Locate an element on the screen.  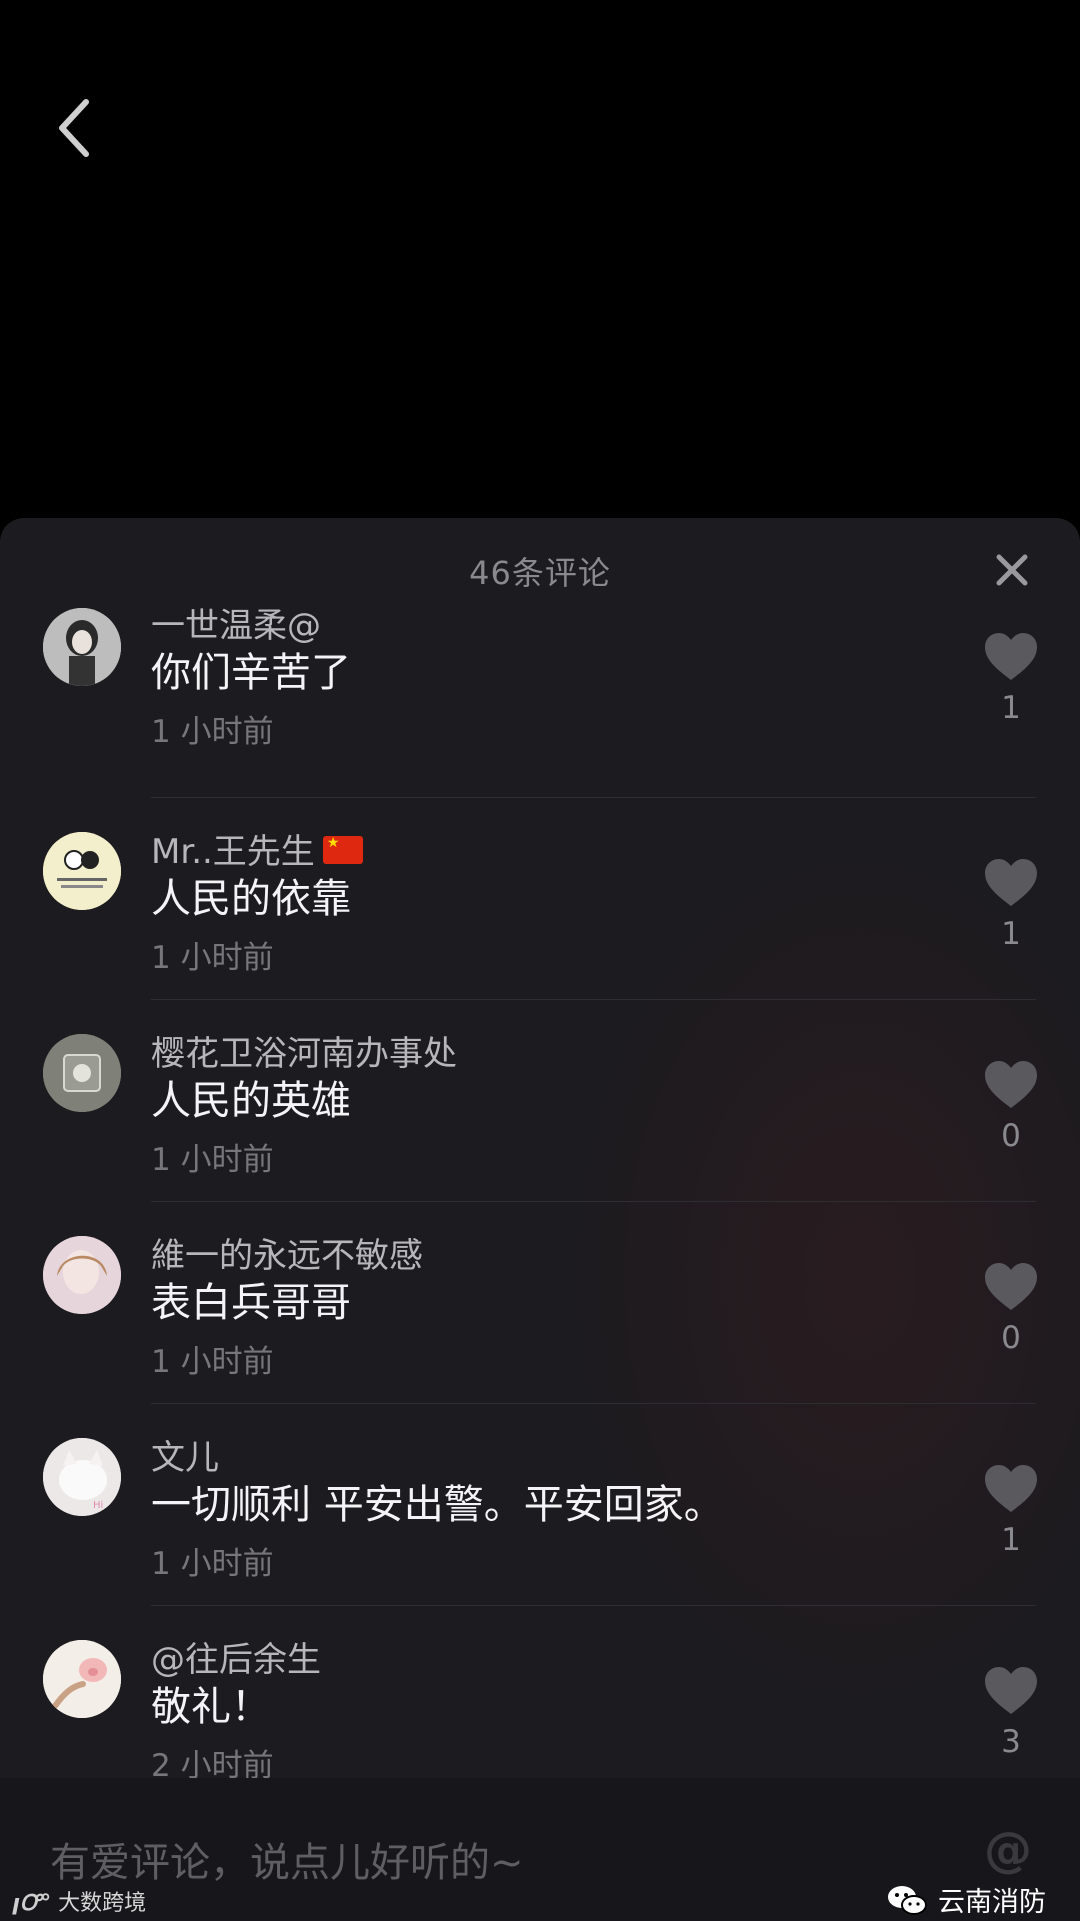
comment-text: 敬礼！ is located at coordinates (211, 1707).